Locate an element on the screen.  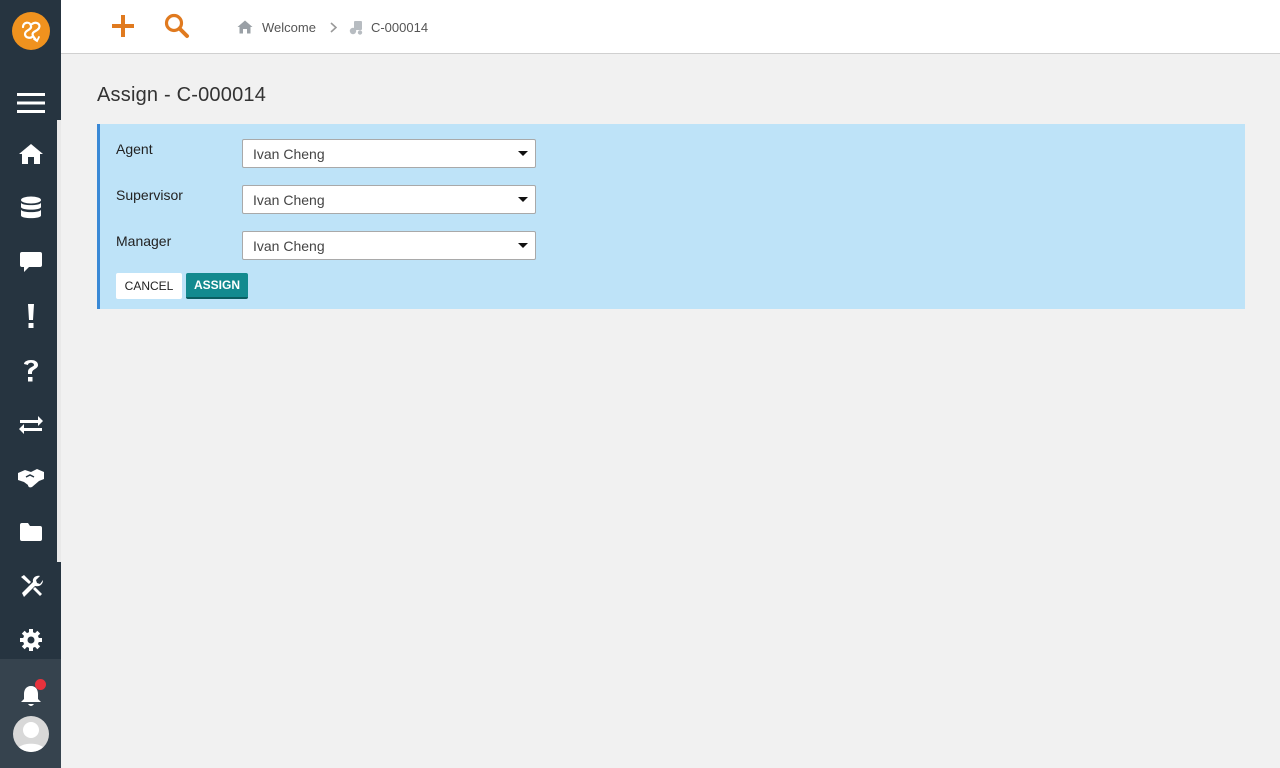
sidebar-item-files is located at coordinates (30, 532).